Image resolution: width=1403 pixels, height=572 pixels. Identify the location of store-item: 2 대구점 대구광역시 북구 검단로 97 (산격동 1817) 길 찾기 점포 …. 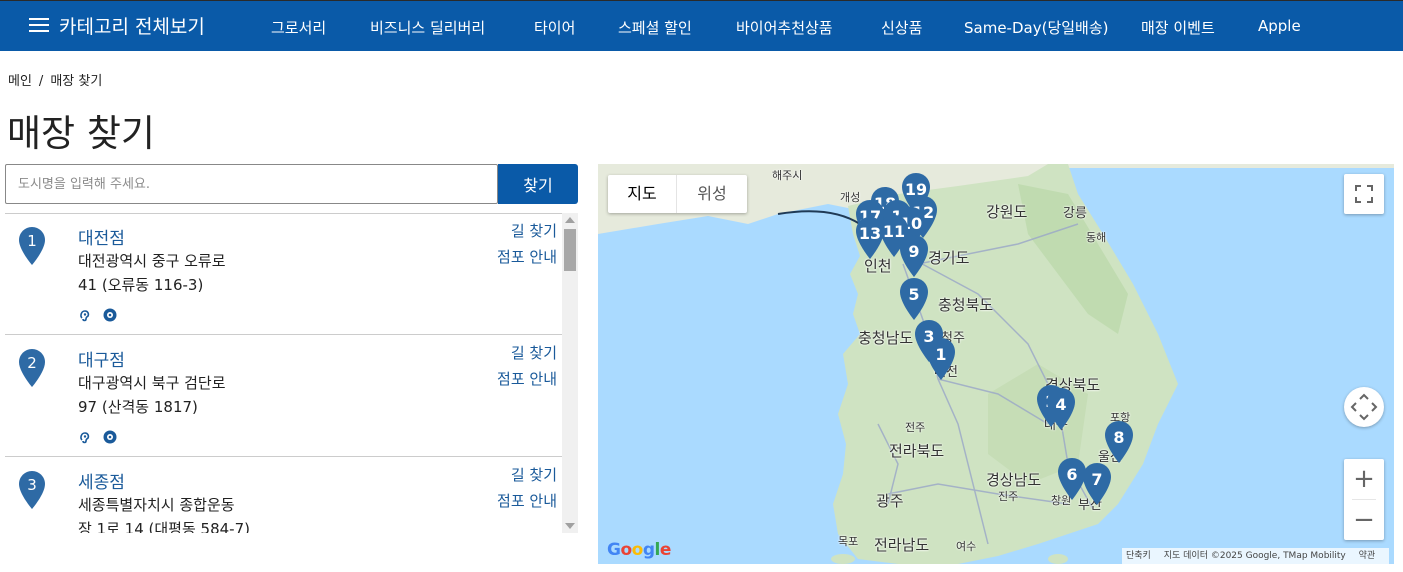
(283, 396).